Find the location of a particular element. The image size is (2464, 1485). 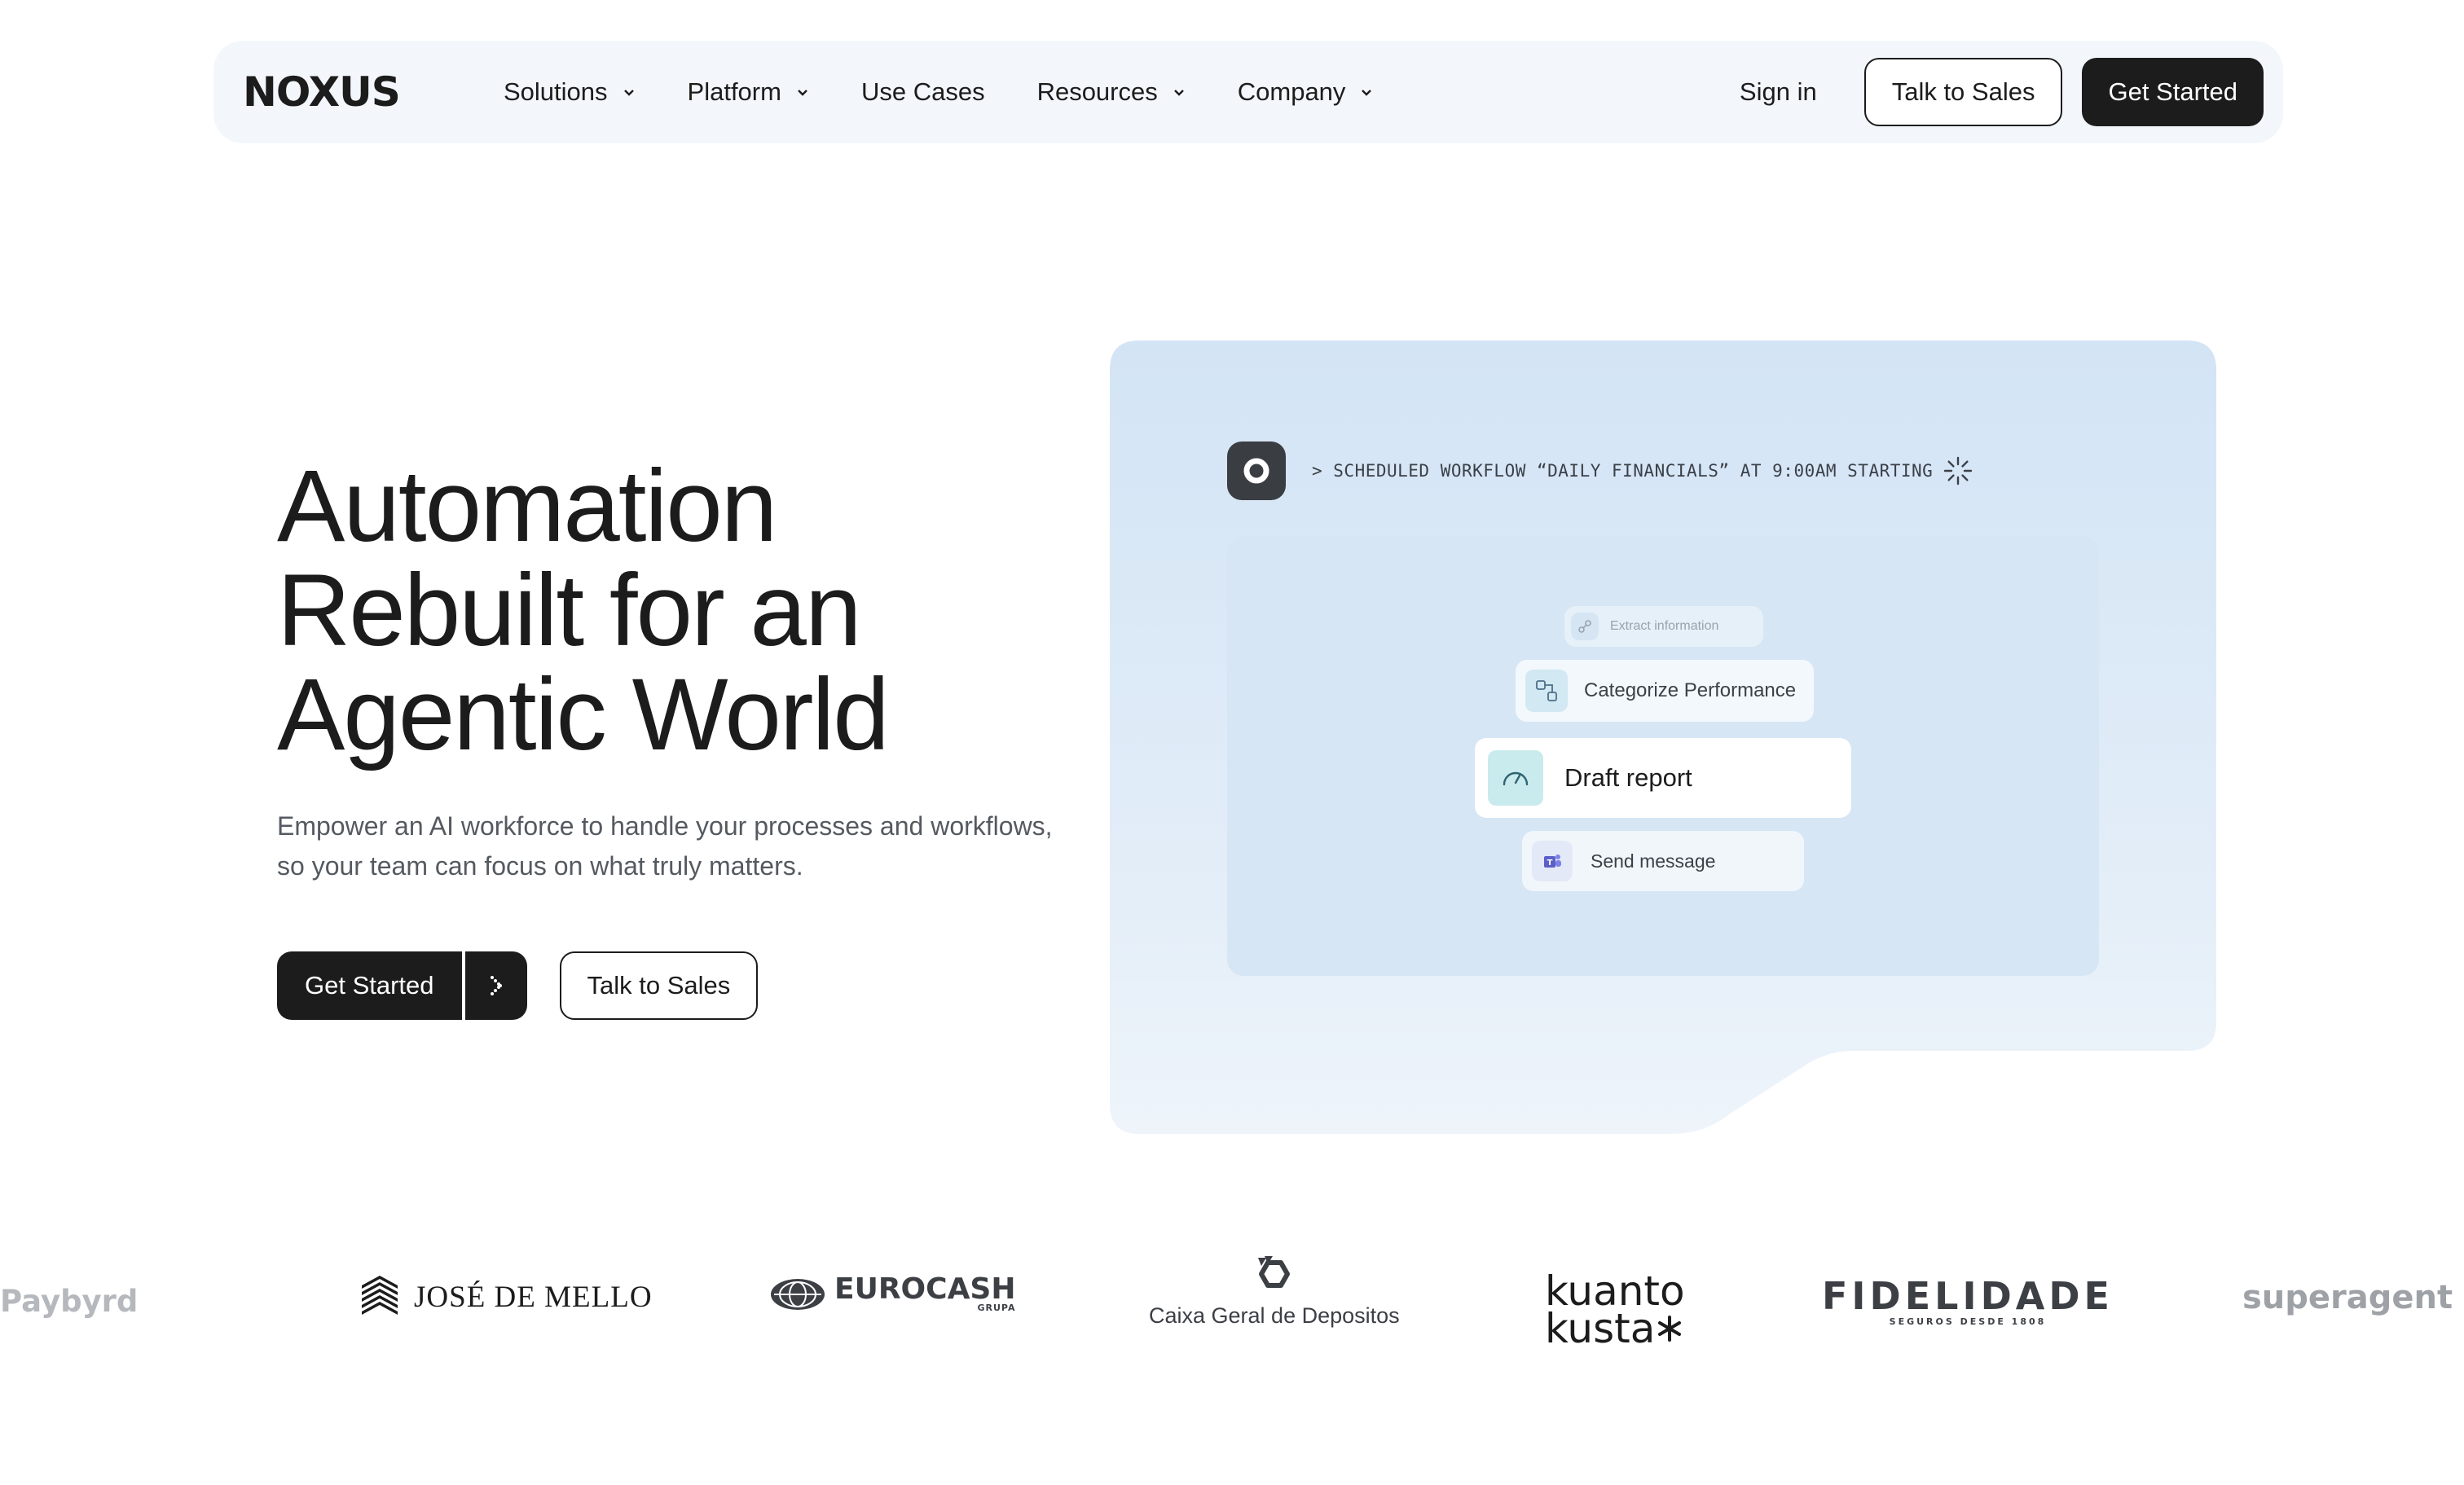

hero-title-line: Automation is located at coordinates (527, 506).